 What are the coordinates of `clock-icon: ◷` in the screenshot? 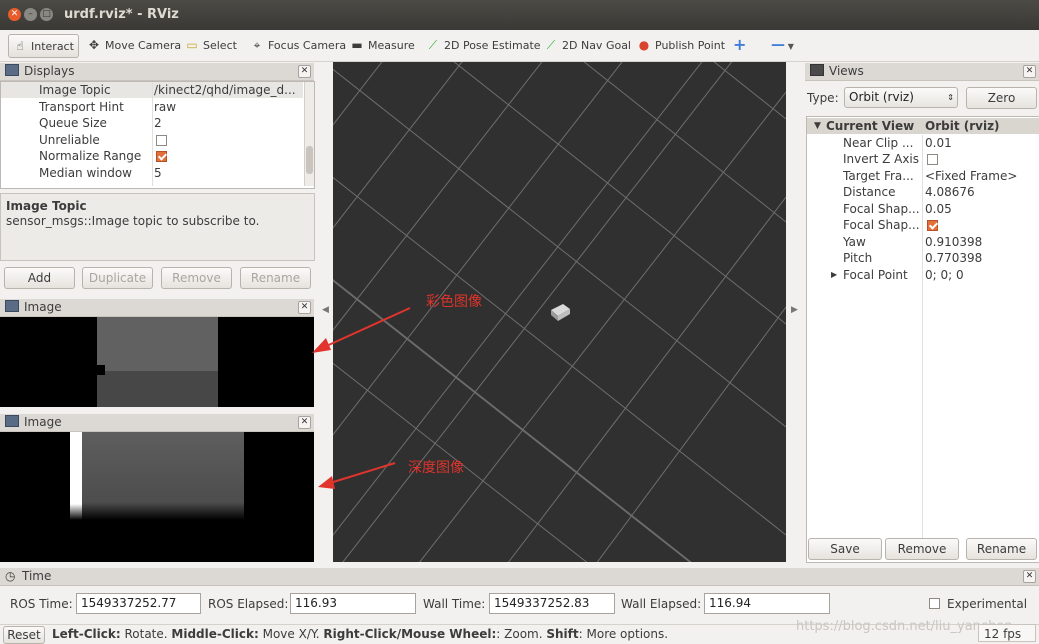 It's located at (10, 576).